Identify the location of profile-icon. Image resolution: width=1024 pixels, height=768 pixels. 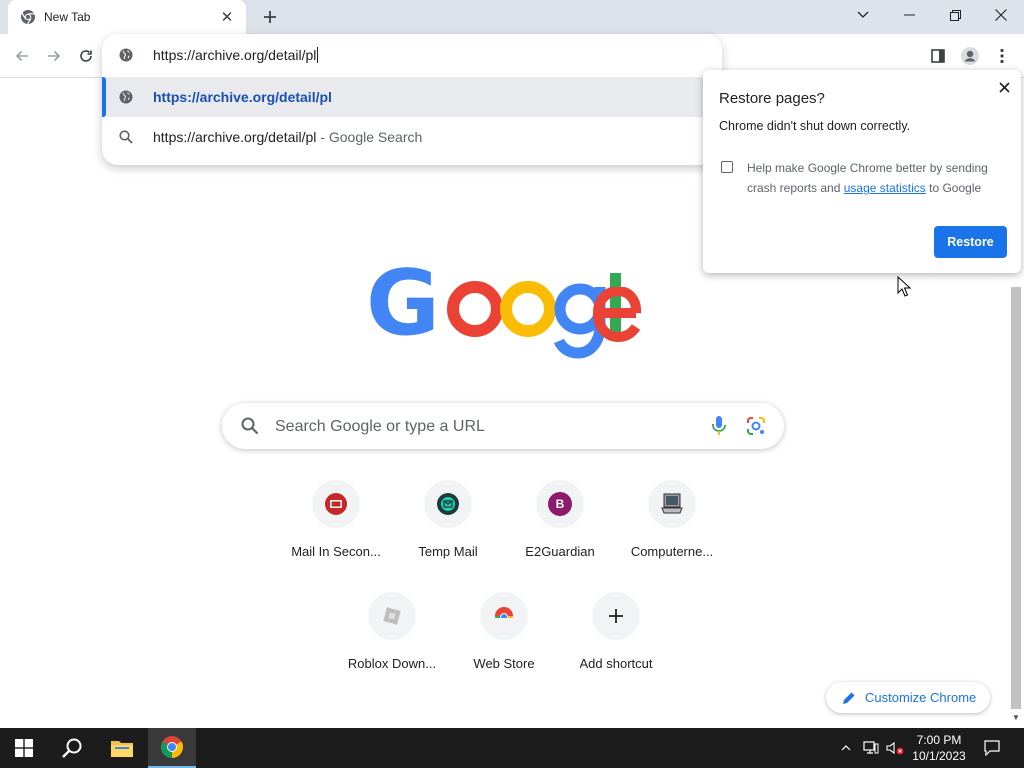
(970, 56).